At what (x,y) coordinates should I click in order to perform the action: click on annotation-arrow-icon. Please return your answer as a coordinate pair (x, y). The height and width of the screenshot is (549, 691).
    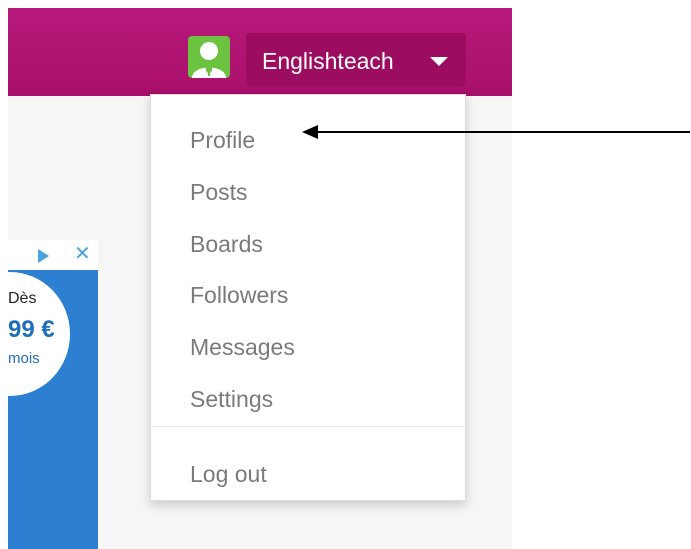
    Looking at the image, I should click on (496, 132).